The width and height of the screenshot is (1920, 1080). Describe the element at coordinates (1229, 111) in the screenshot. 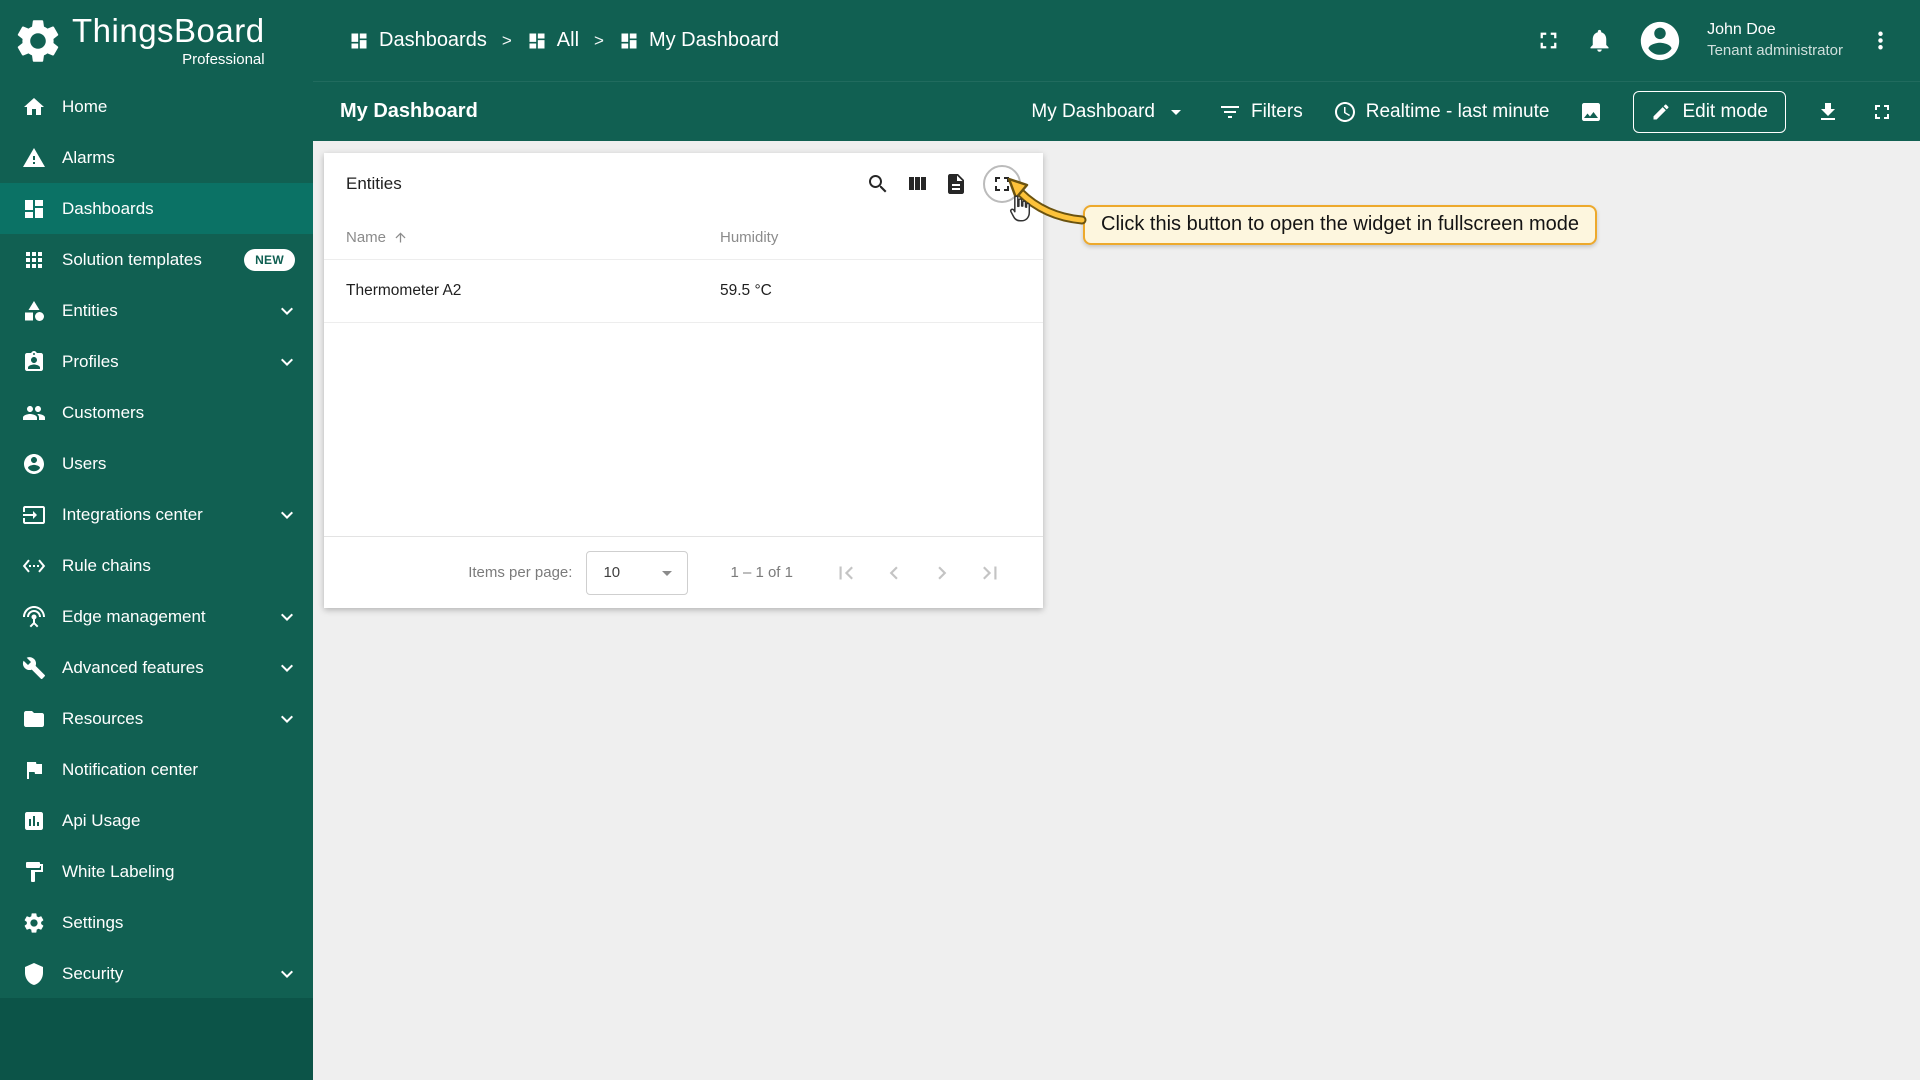

I see `filter-icon` at that location.